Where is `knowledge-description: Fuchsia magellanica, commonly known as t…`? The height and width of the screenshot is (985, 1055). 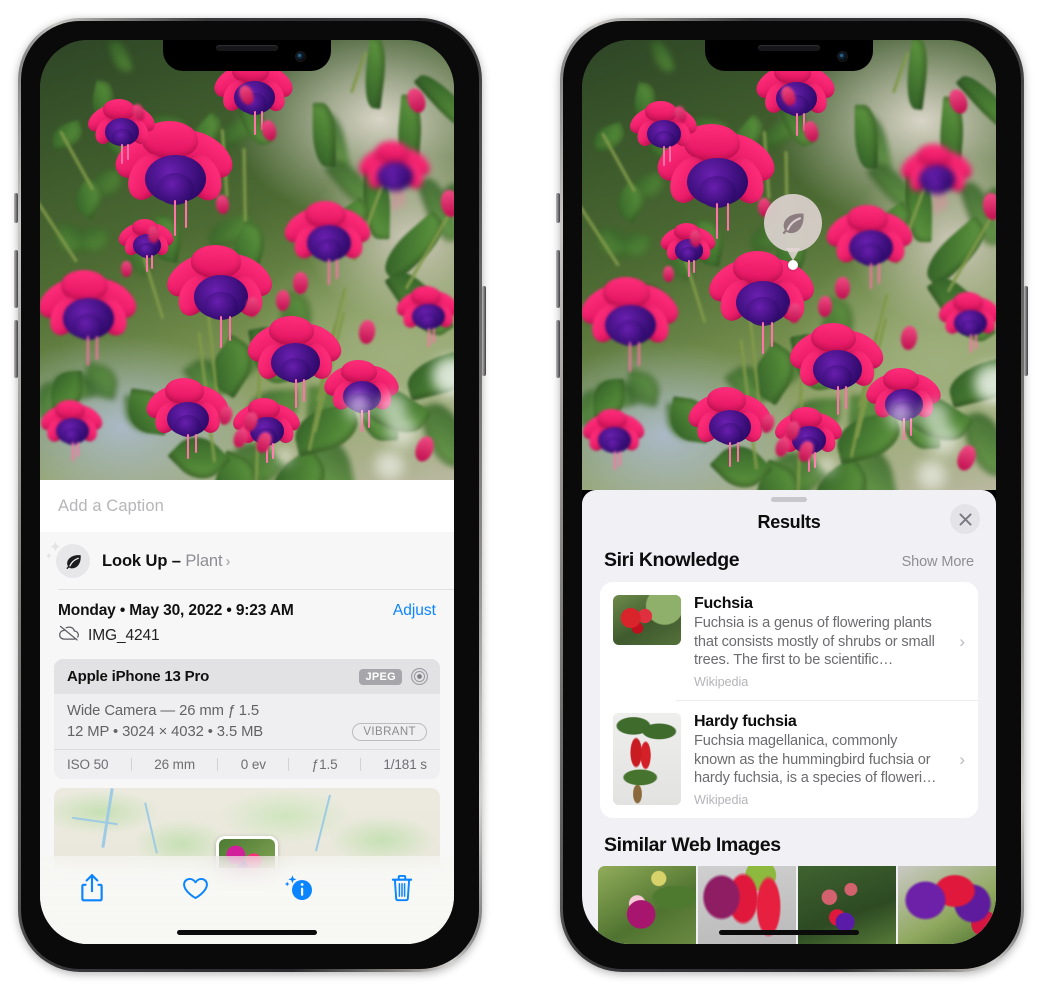
knowledge-description: Fuchsia magellanica, commonly known as t… is located at coordinates (815, 760).